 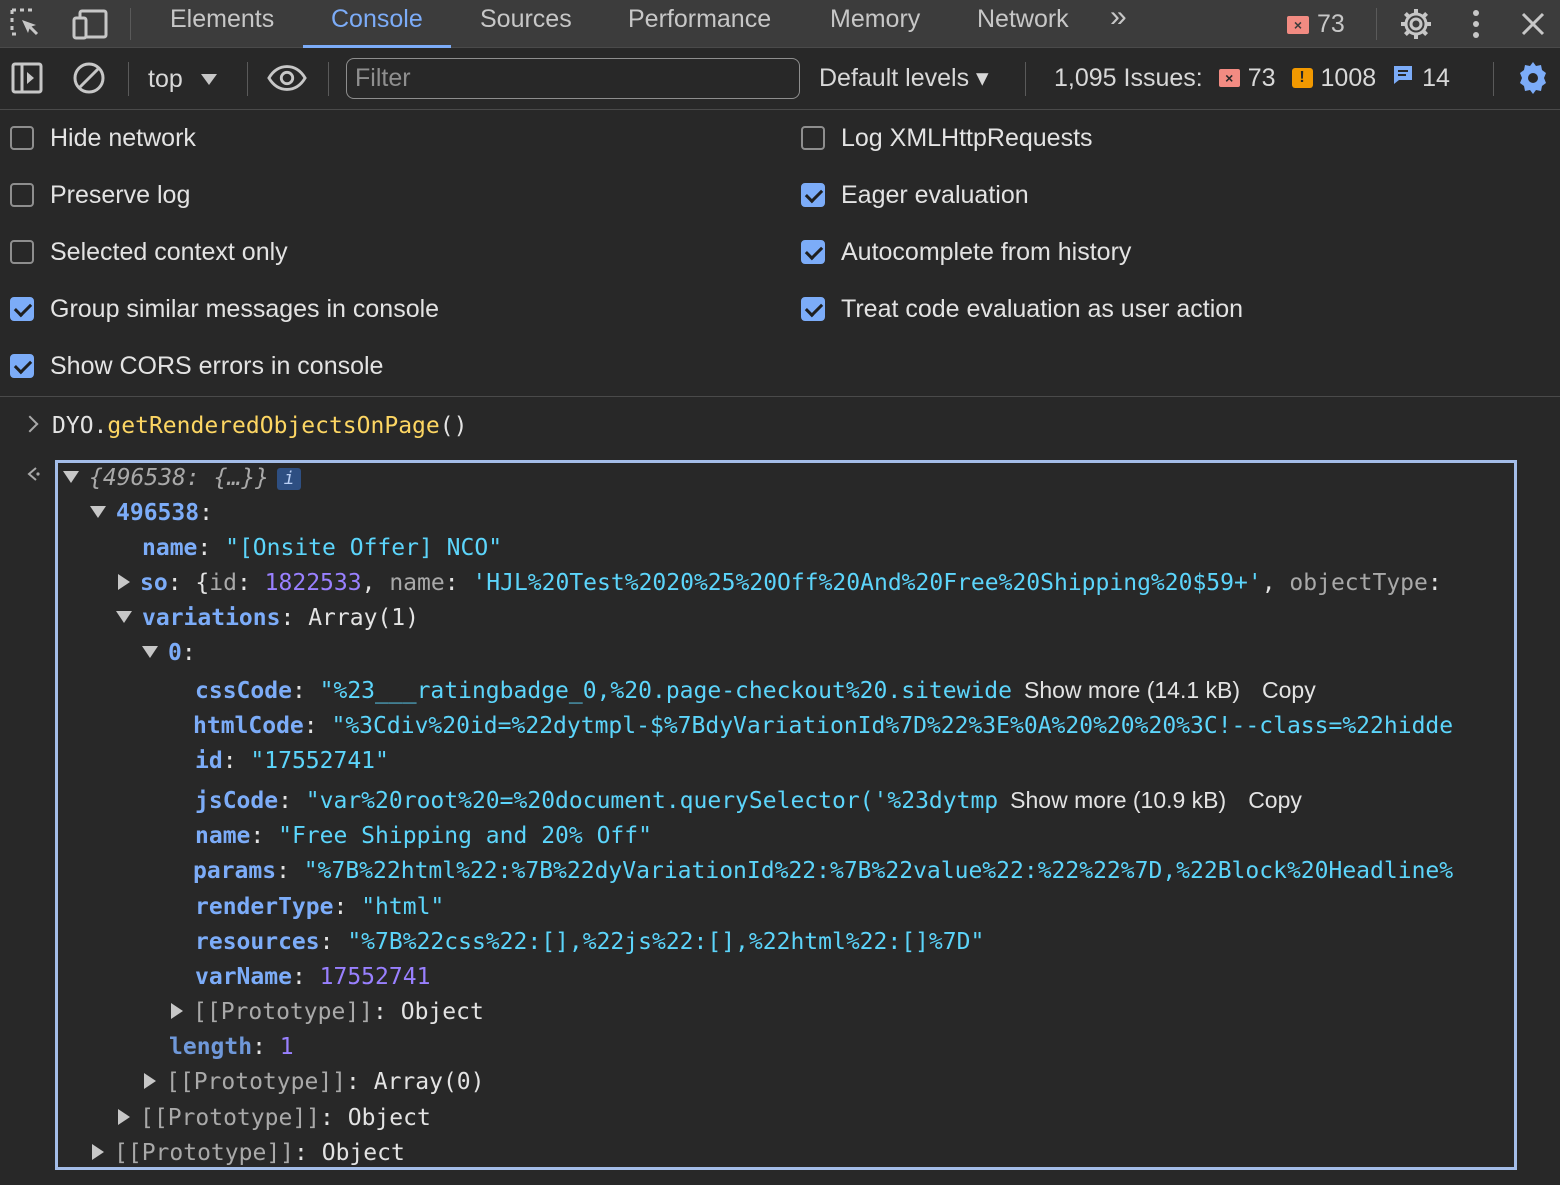 I want to click on setting-eager-evaluation: Eager evaluation, so click(x=915, y=195).